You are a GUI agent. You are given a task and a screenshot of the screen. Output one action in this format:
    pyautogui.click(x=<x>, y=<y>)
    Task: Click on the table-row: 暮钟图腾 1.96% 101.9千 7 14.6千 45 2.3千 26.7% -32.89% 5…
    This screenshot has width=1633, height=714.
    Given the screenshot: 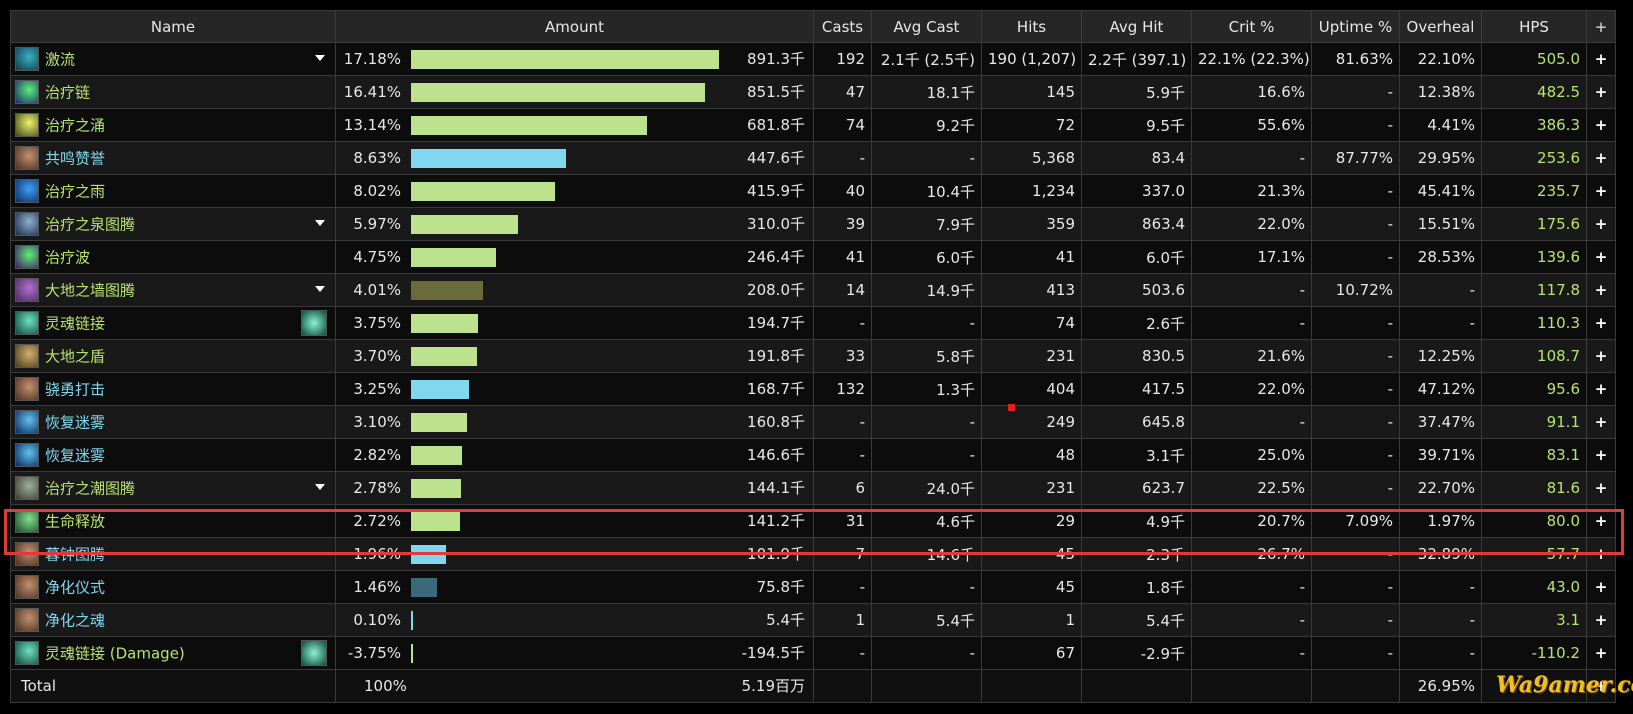 What is the action you would take?
    pyautogui.click(x=813, y=554)
    